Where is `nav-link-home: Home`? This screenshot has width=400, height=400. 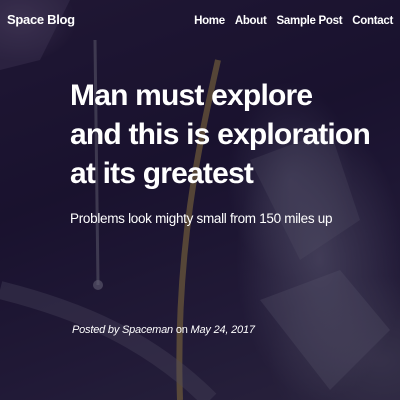 nav-link-home: Home is located at coordinates (209, 21).